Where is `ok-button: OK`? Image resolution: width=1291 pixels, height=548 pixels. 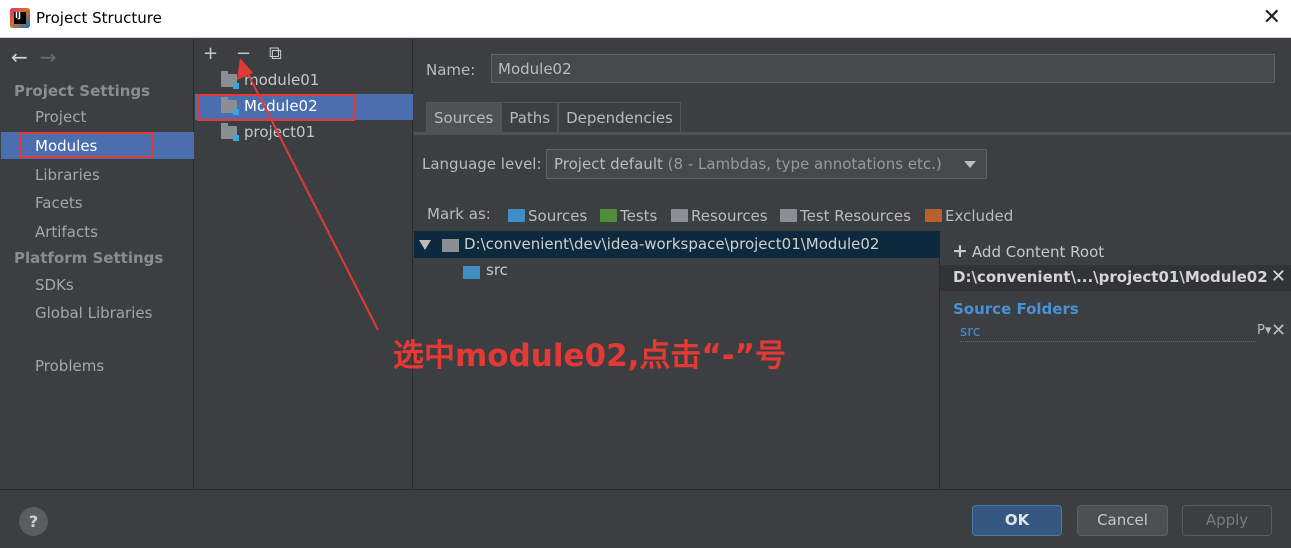
ok-button: OK is located at coordinates (1017, 520).